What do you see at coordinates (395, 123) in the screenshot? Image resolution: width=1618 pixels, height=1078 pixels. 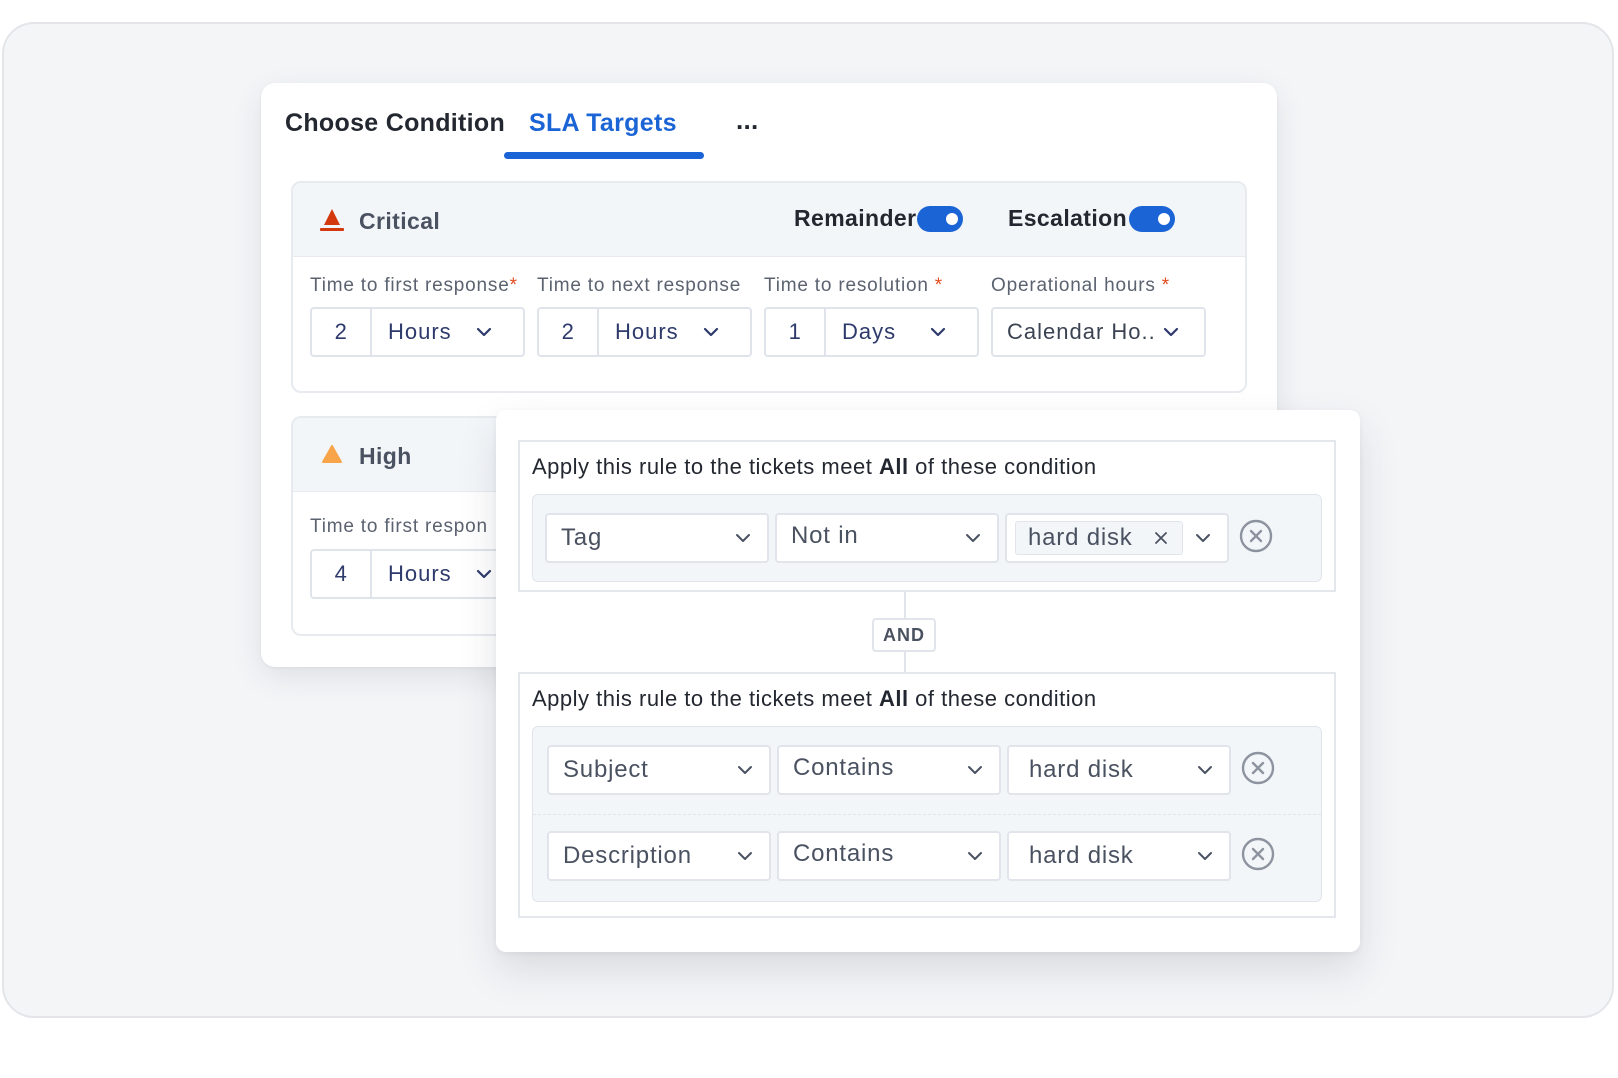 I see `tab-choose-condition: Choose Condition` at bounding box center [395, 123].